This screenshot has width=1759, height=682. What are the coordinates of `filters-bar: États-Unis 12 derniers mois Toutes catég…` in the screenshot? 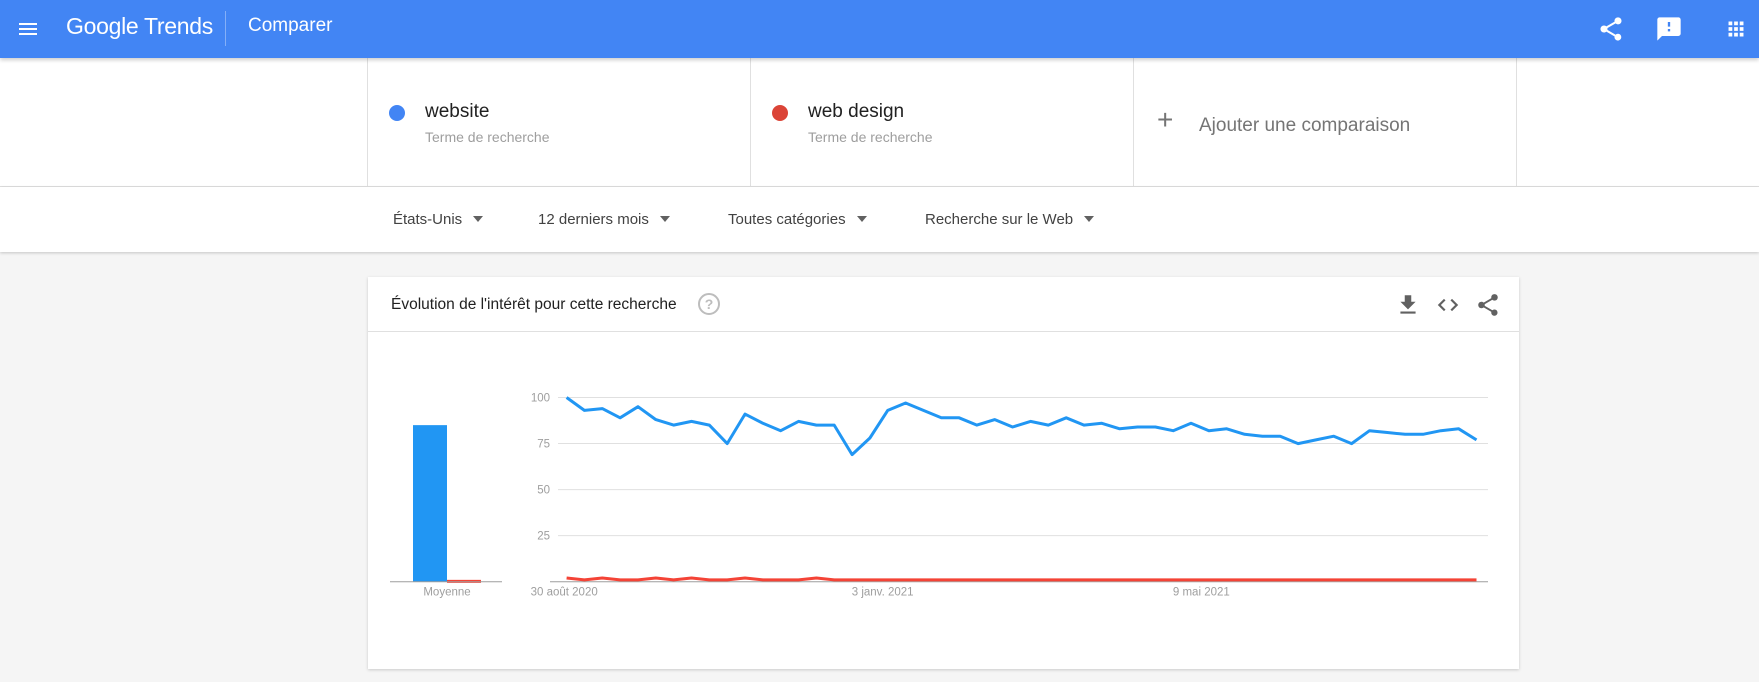 It's located at (879, 219).